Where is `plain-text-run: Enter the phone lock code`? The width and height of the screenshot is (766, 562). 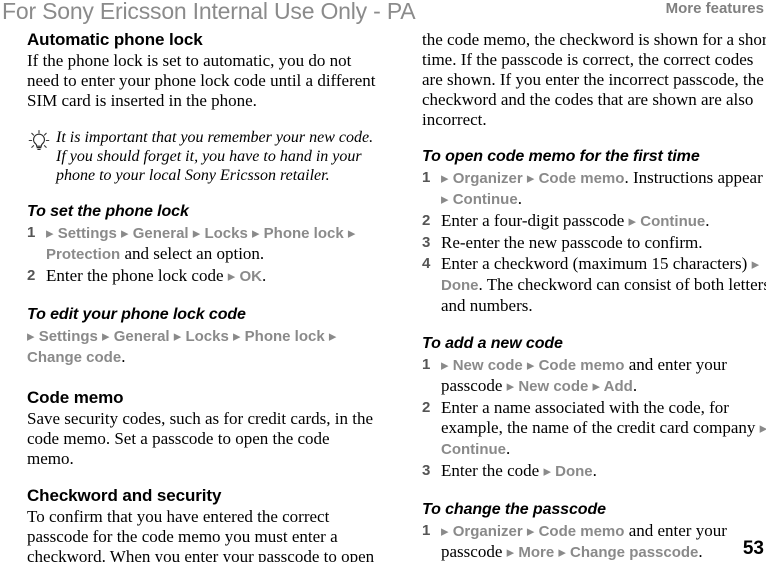
plain-text-run: Enter the phone lock code is located at coordinates (137, 275).